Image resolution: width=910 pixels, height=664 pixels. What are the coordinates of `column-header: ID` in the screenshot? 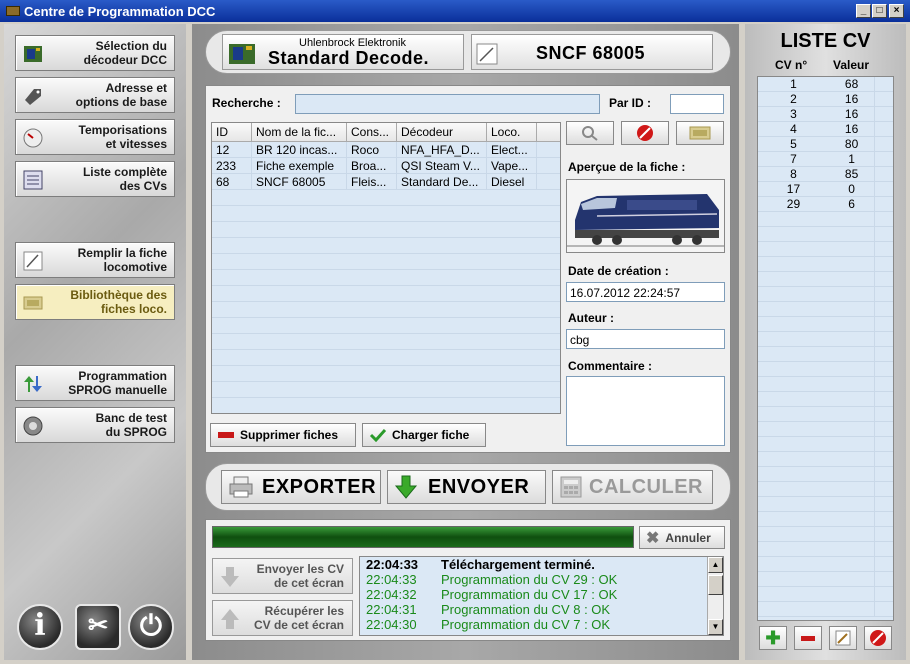 It's located at (232, 132).